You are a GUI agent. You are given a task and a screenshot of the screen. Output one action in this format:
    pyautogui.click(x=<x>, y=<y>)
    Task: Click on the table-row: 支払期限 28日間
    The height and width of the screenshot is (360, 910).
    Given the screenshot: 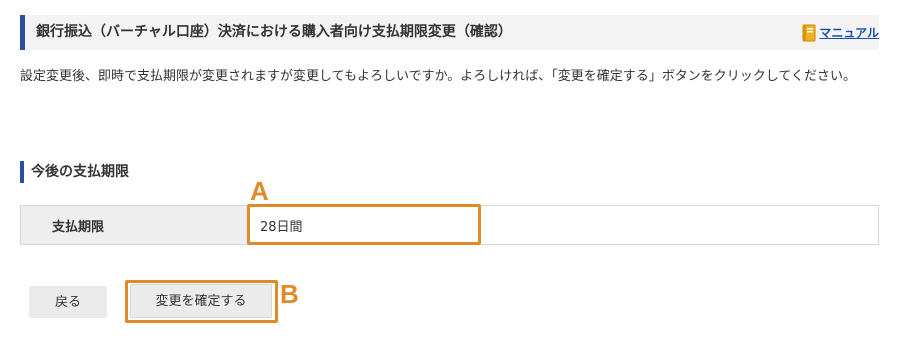 What is the action you would take?
    pyautogui.click(x=449, y=225)
    